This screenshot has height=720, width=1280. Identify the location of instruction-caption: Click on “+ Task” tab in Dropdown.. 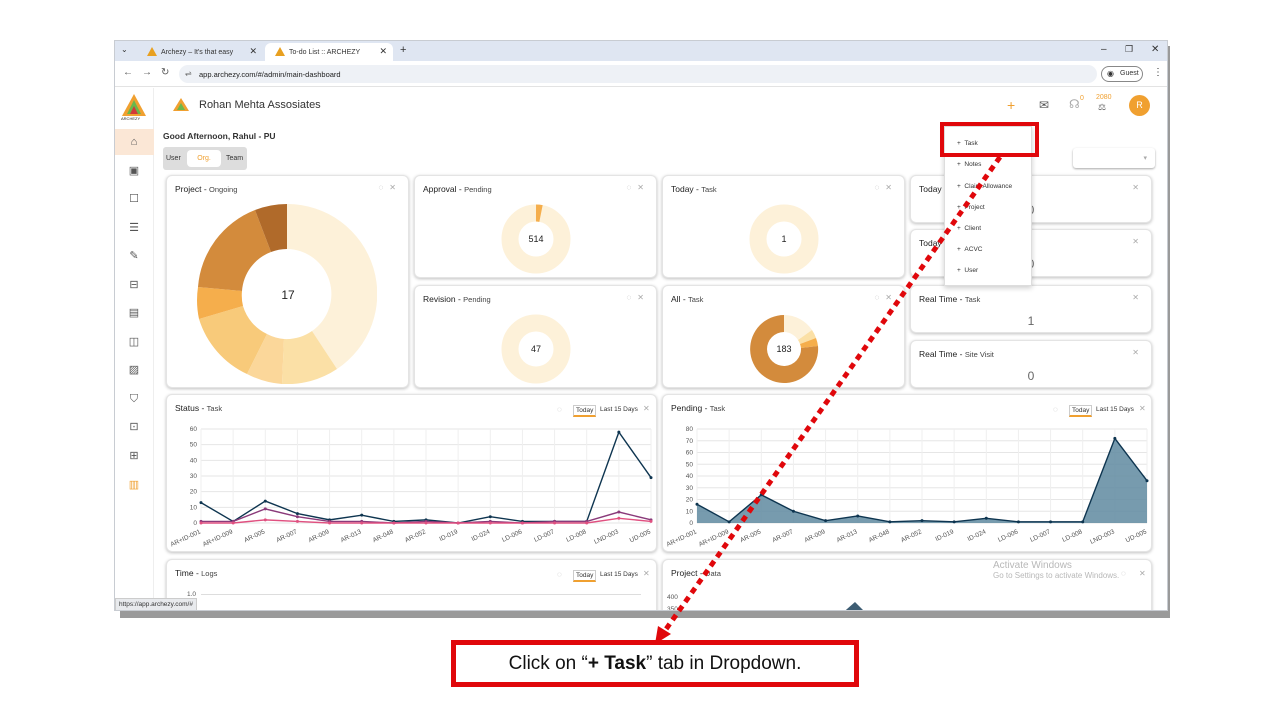
(655, 663).